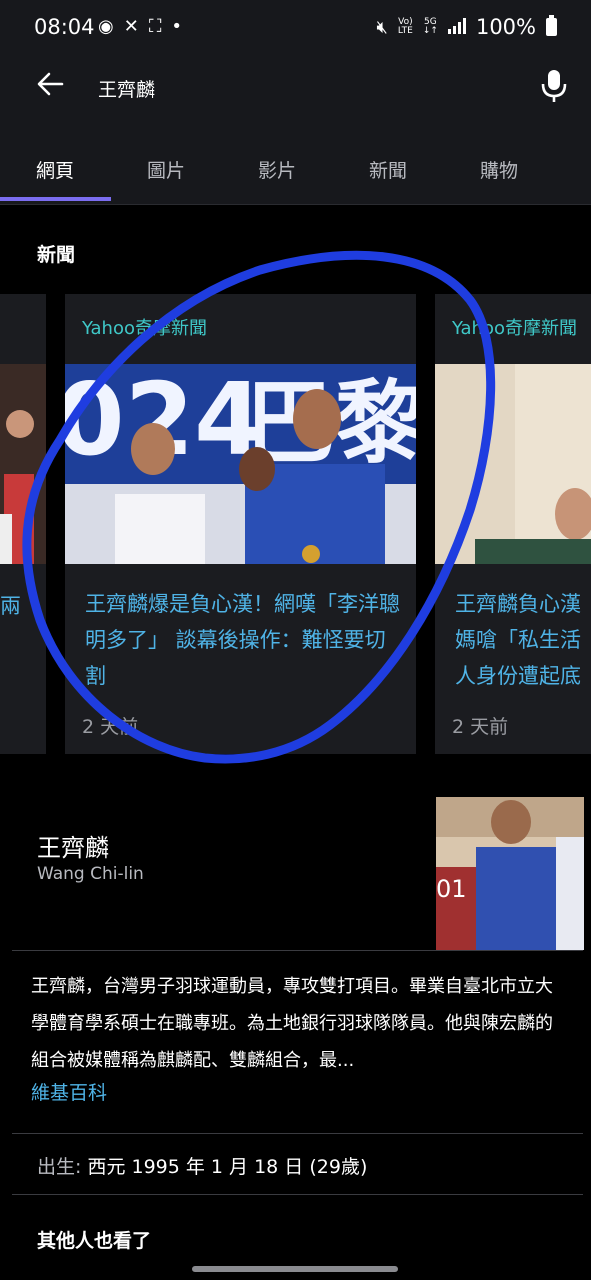 The width and height of the screenshot is (591, 1280). Describe the element at coordinates (467, 27) in the screenshot. I see `system-indicators: 🔇︎ Vo) LTE 5G ↓↑ 100%` at that location.